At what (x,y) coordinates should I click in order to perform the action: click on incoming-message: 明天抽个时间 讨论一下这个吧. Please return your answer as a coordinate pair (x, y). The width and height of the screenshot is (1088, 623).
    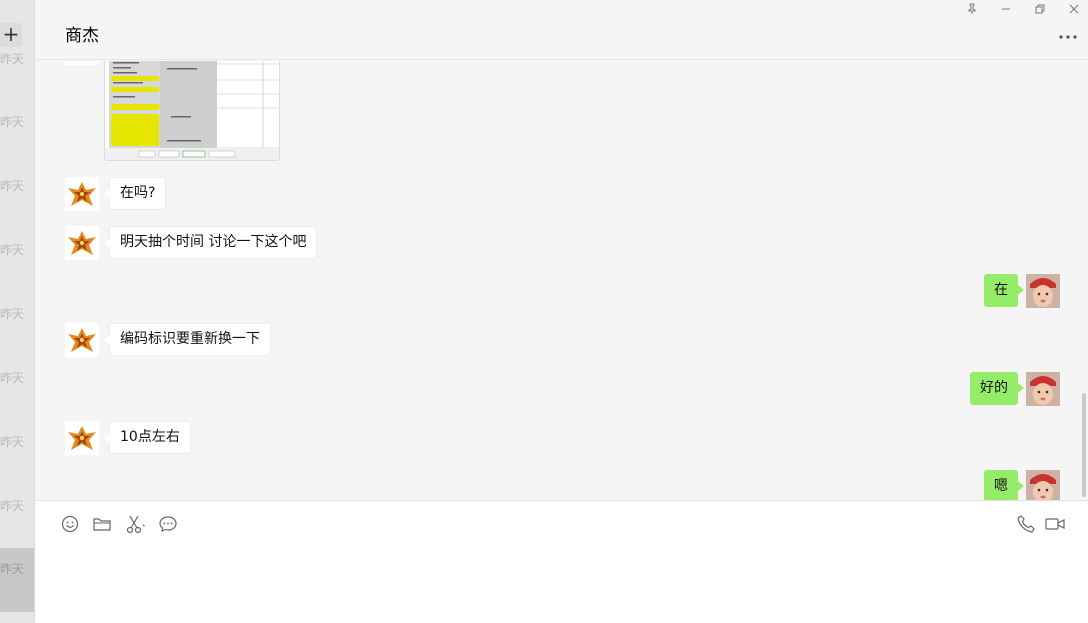
    Looking at the image, I should click on (210, 242).